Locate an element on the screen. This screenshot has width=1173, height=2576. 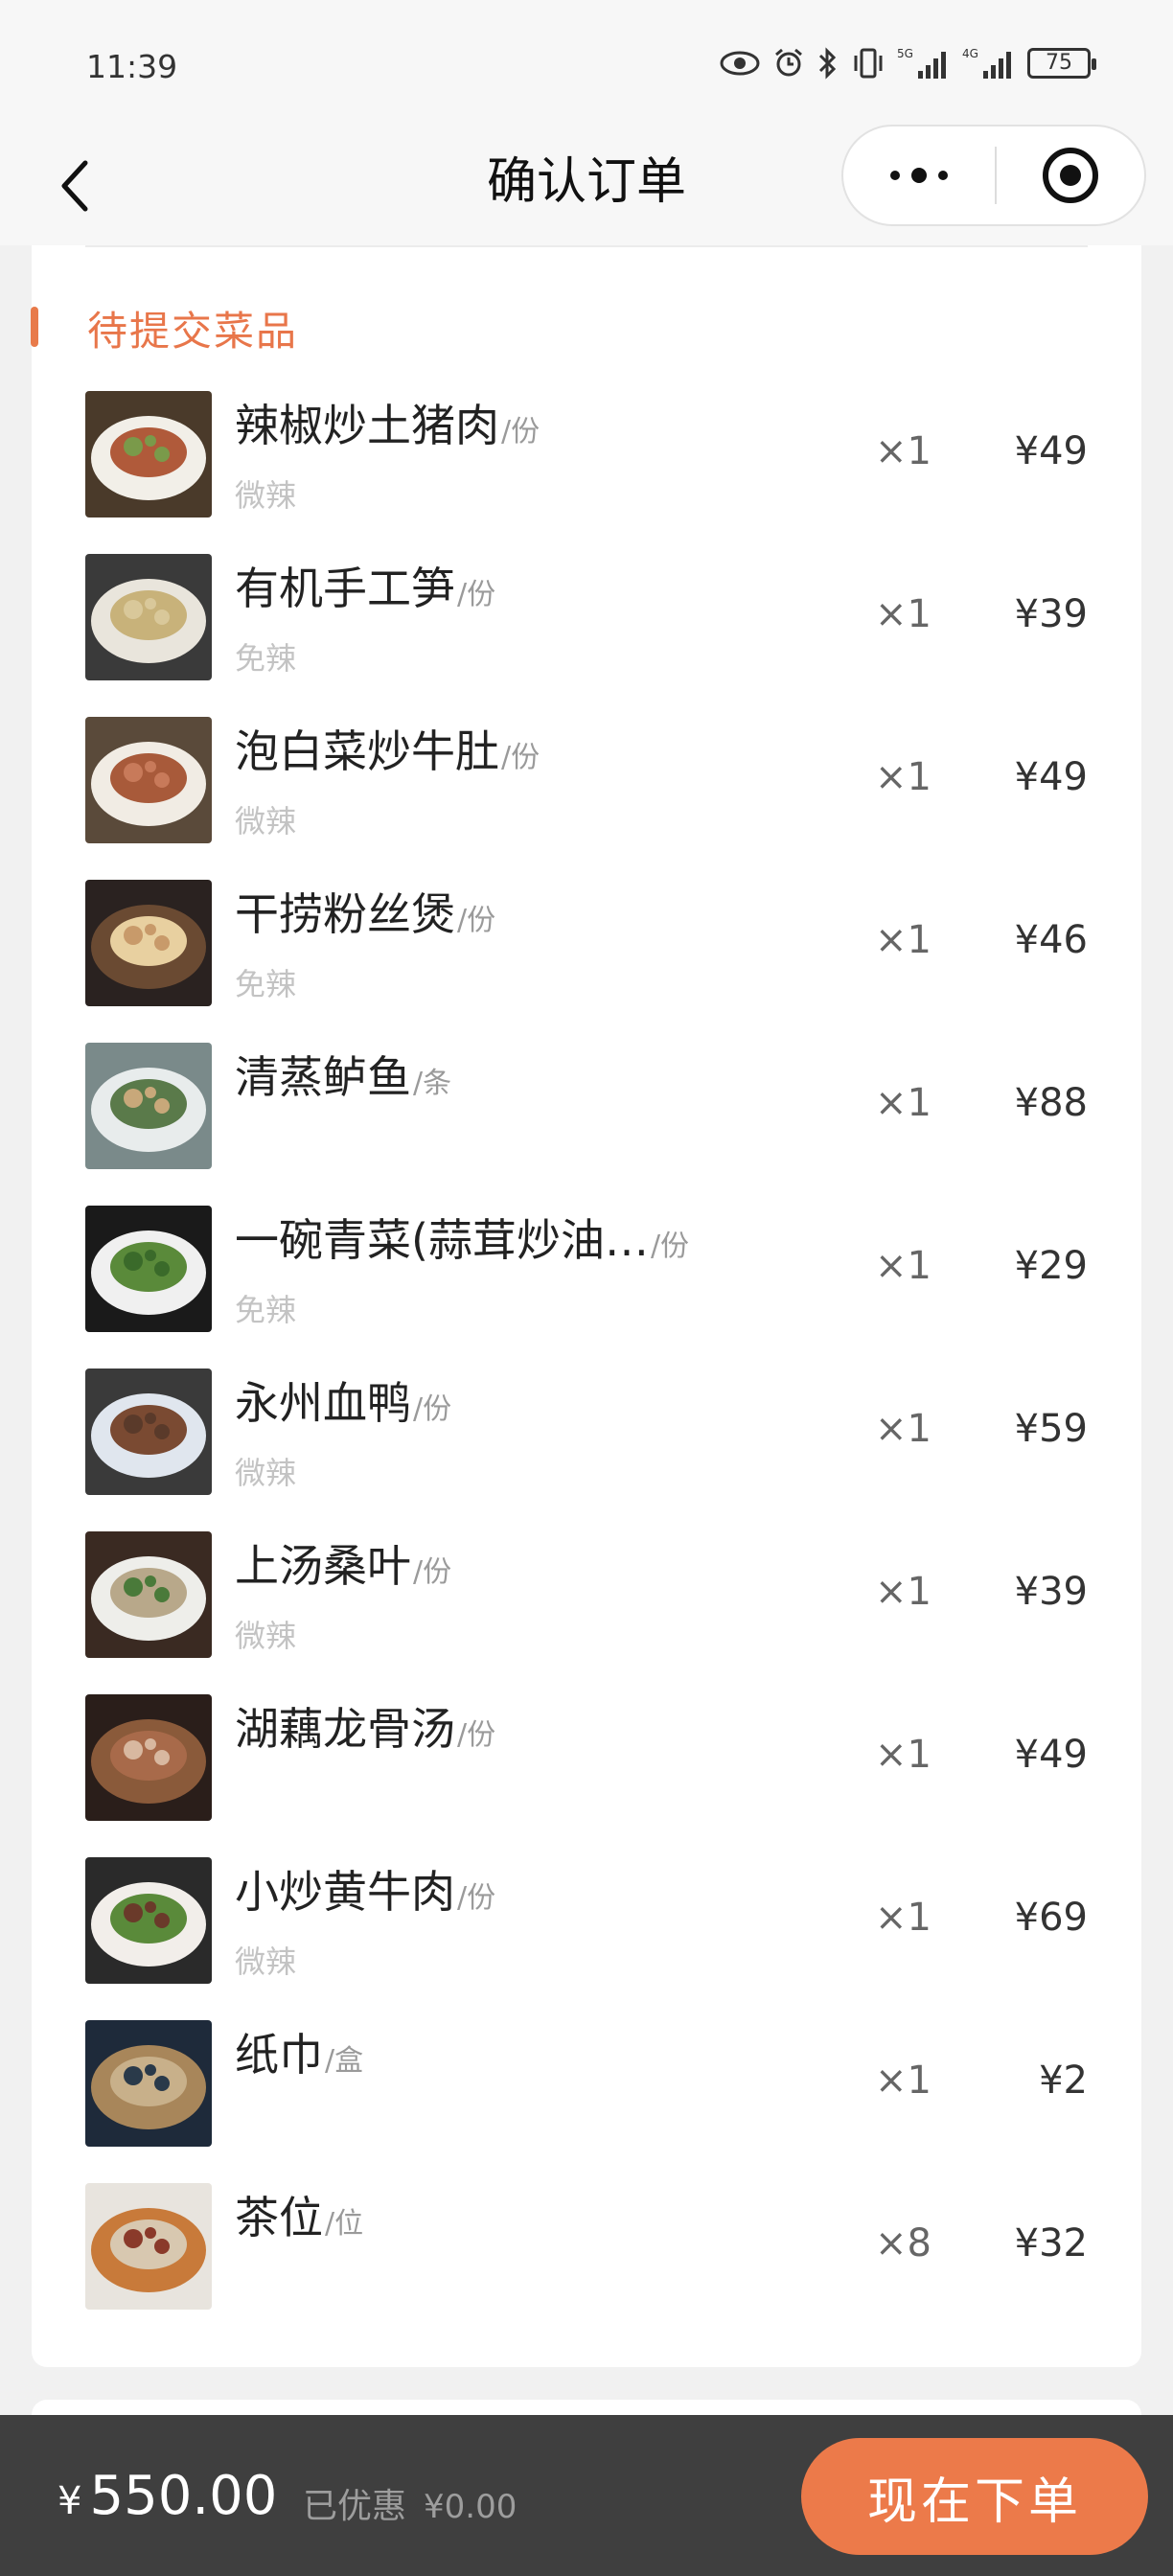
divider is located at coordinates (586, 246).